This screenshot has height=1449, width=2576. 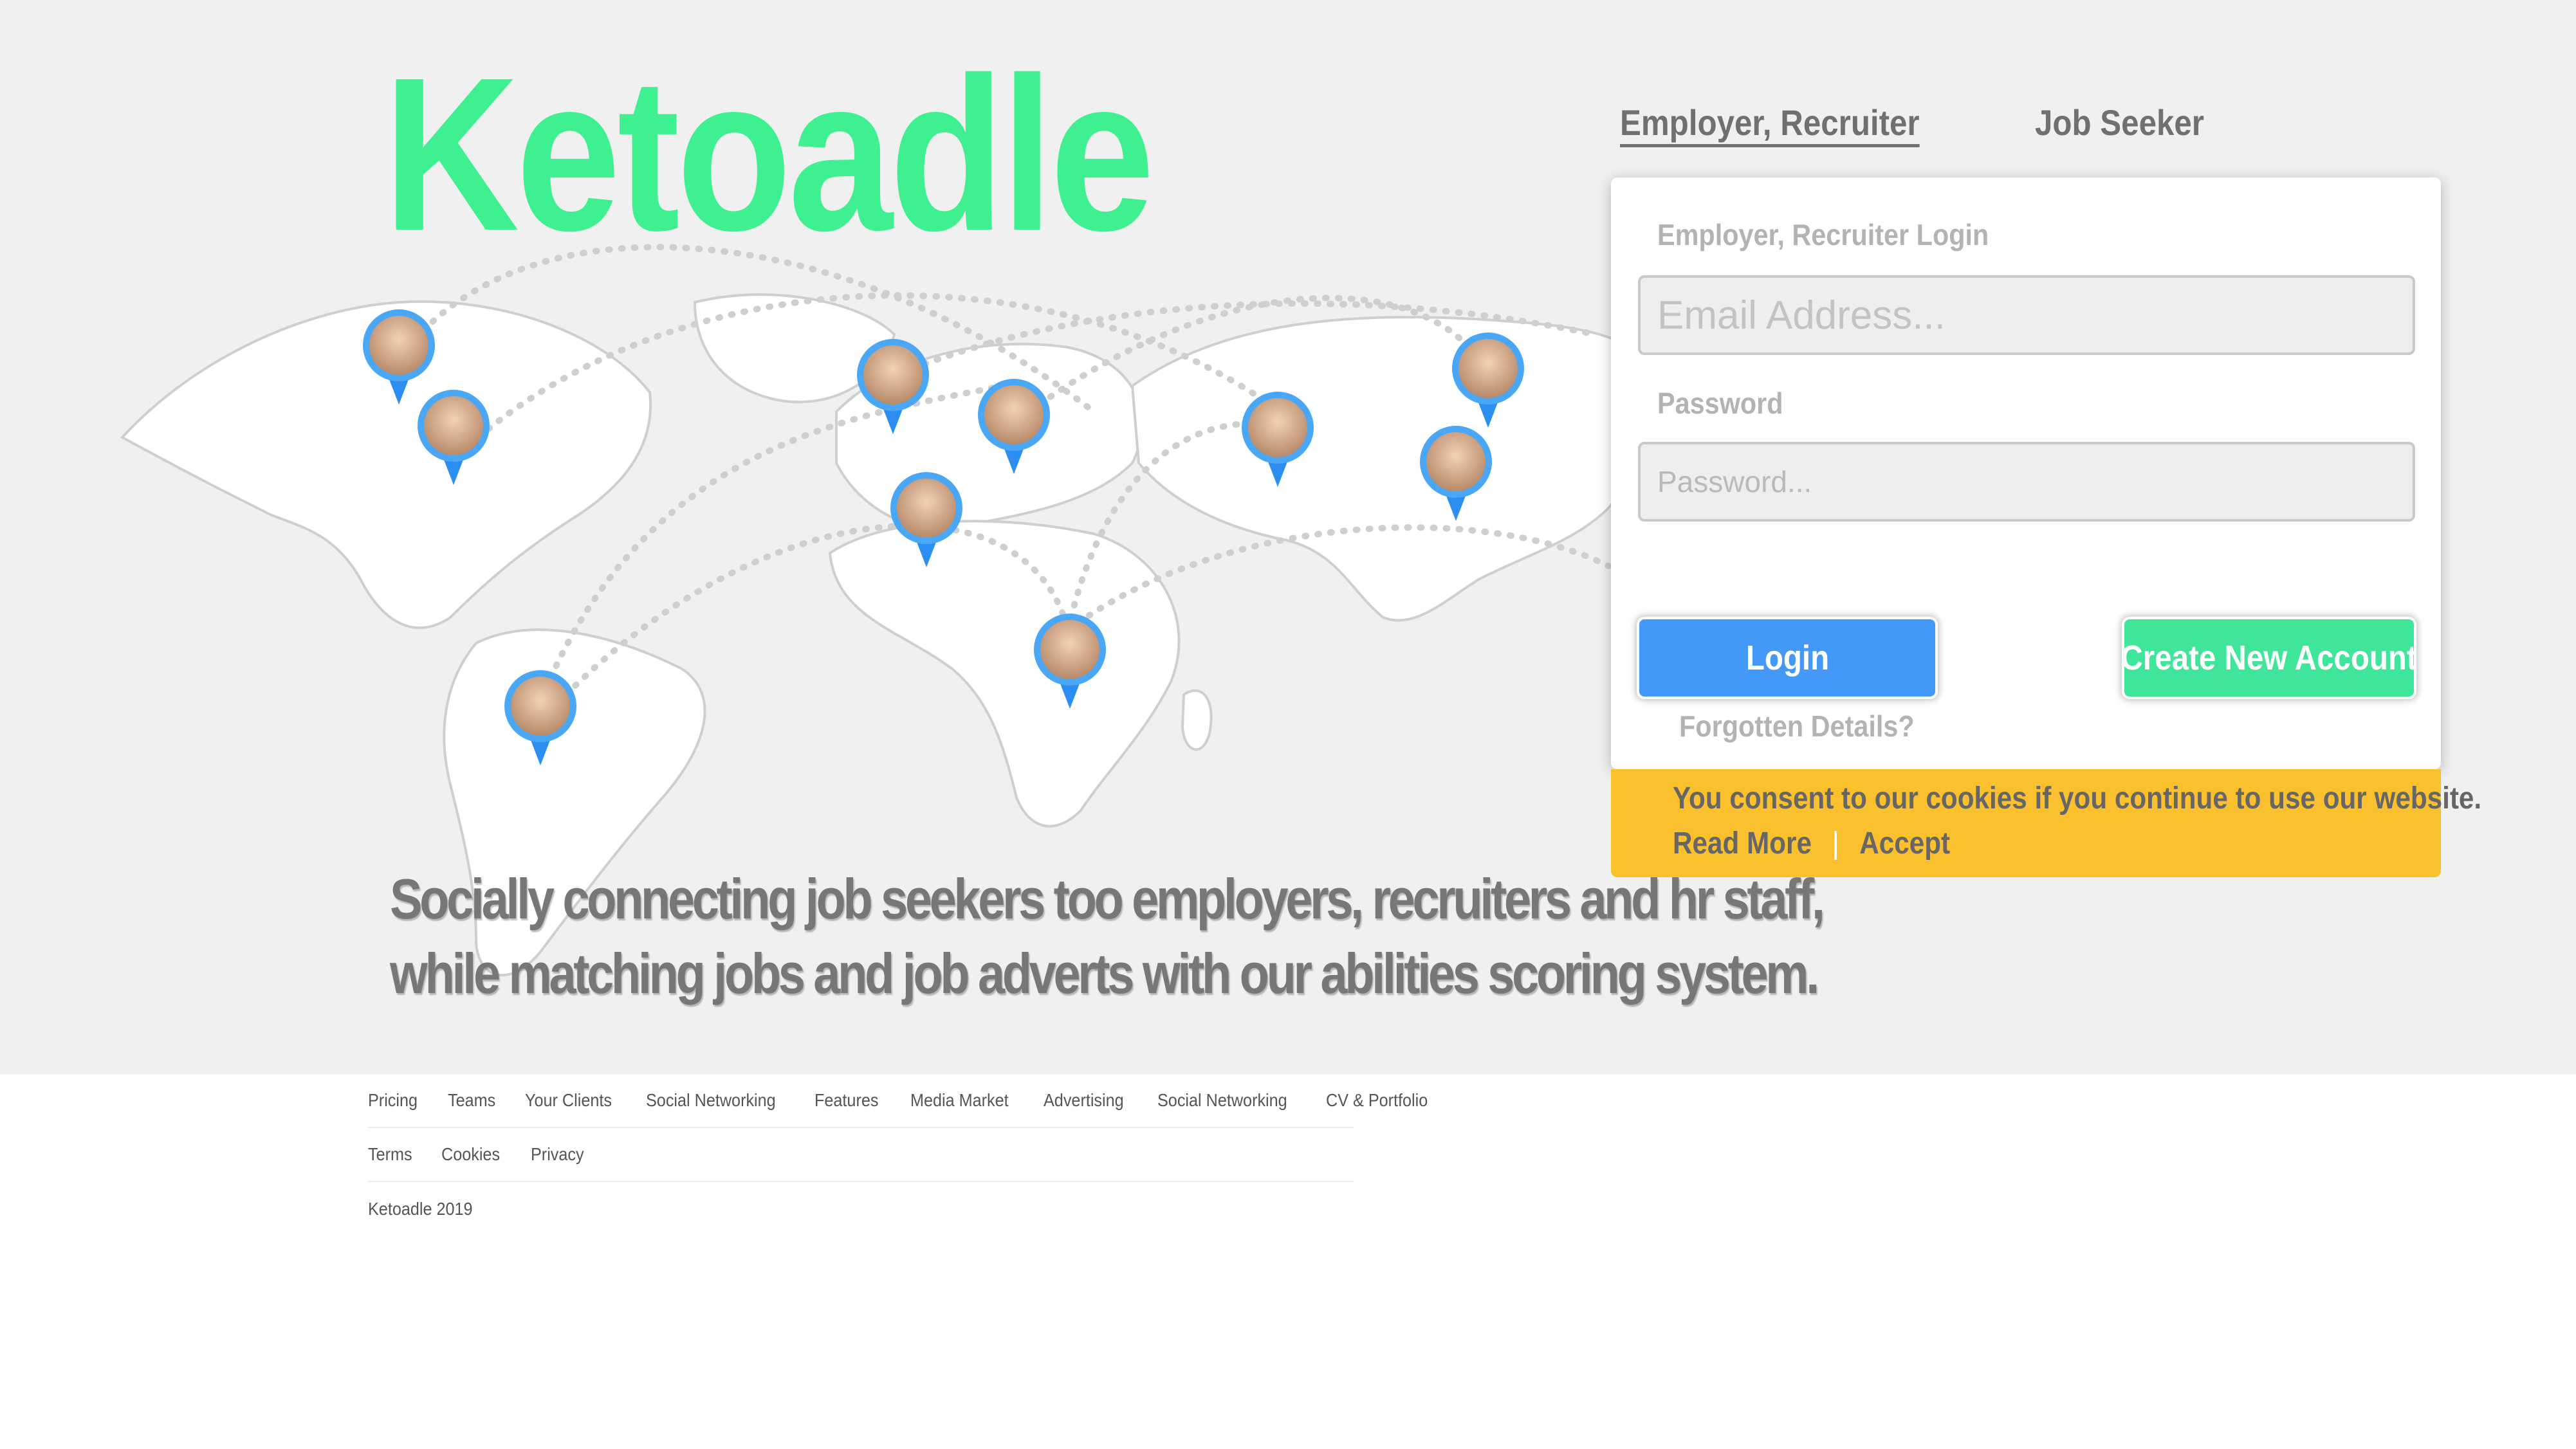 What do you see at coordinates (1904, 844) in the screenshot?
I see `cookie-accept-link: Accept` at bounding box center [1904, 844].